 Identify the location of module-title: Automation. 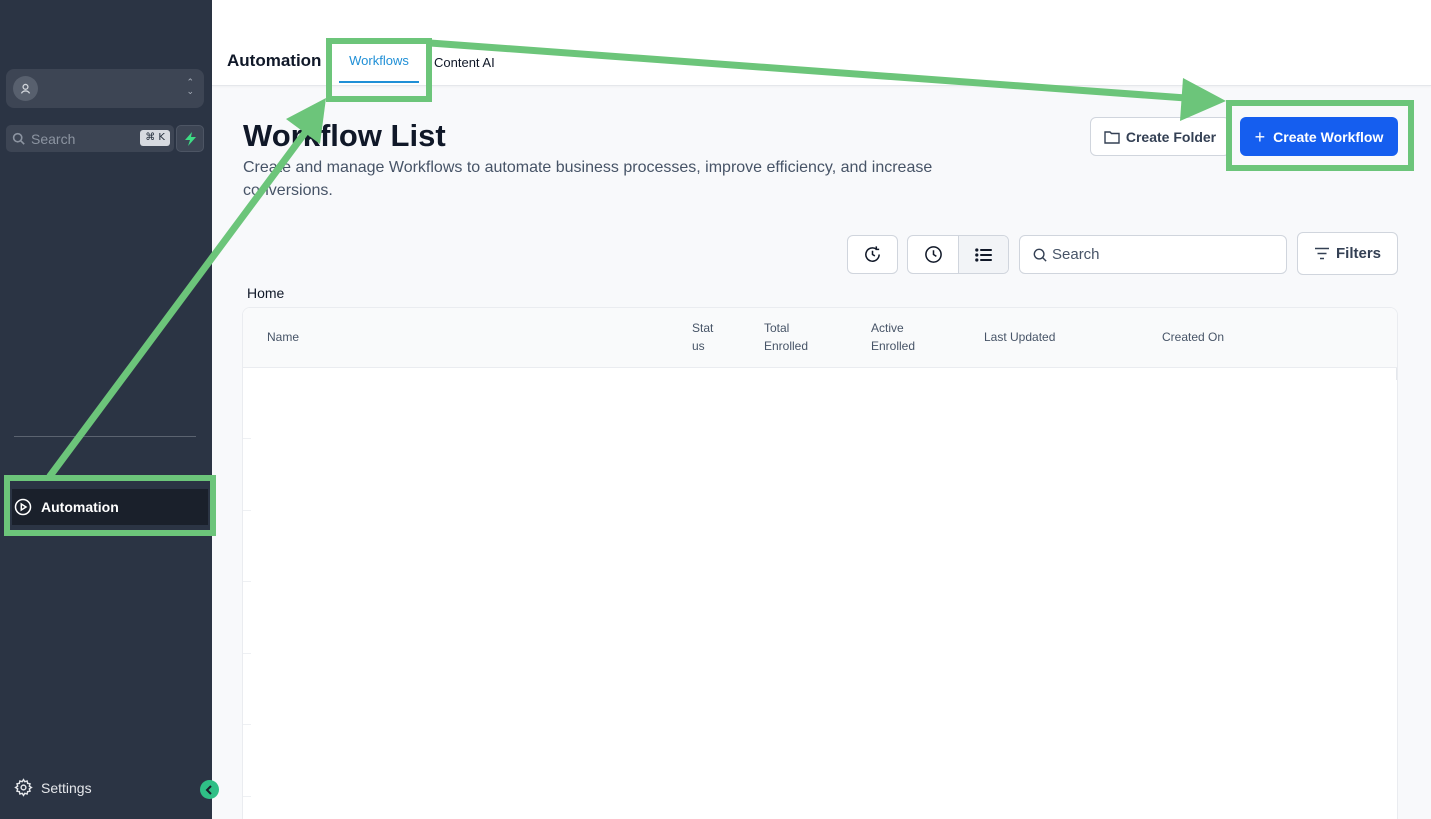
(274, 60).